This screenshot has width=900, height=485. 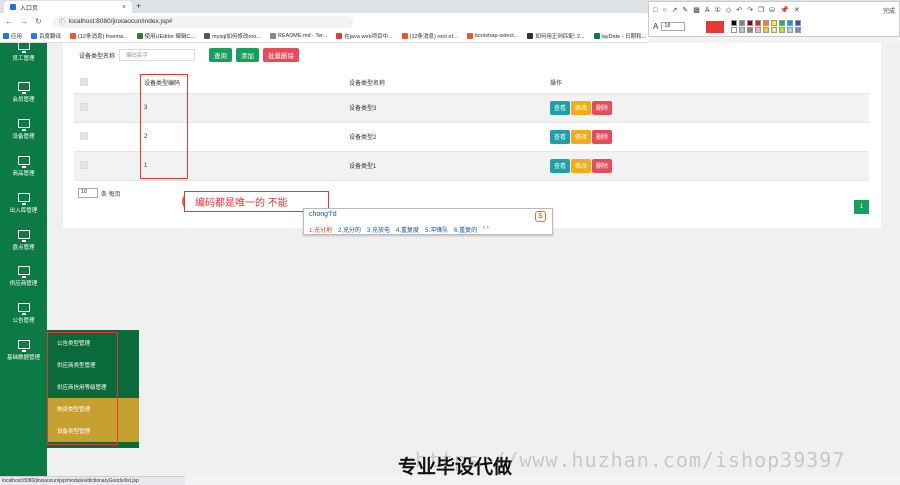 What do you see at coordinates (664, 10) in the screenshot?
I see `ellipse-tool-icon: ○` at bounding box center [664, 10].